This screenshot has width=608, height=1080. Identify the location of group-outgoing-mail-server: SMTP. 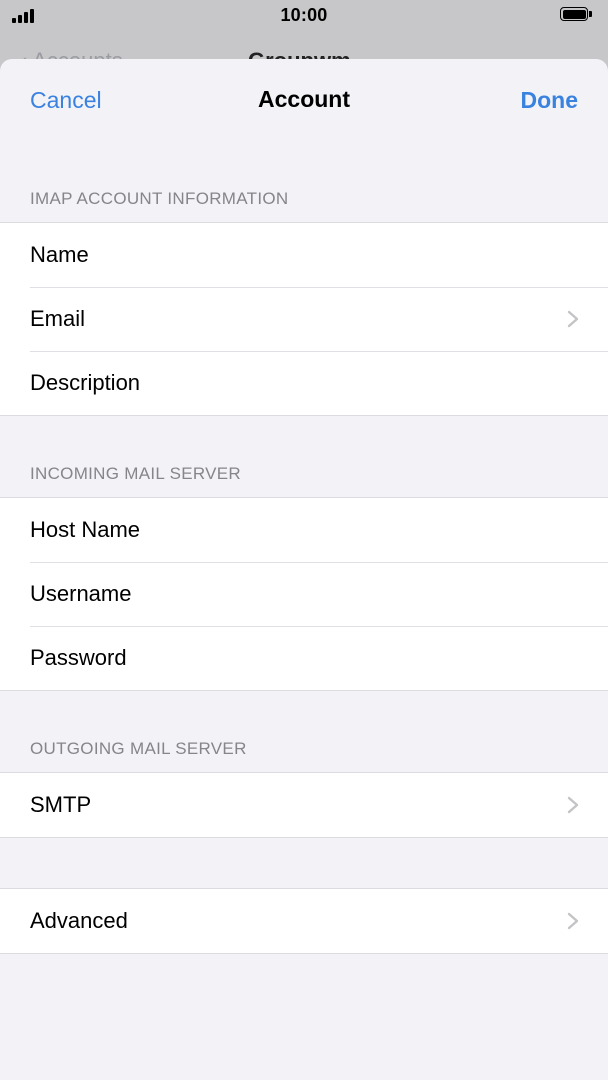
(304, 805).